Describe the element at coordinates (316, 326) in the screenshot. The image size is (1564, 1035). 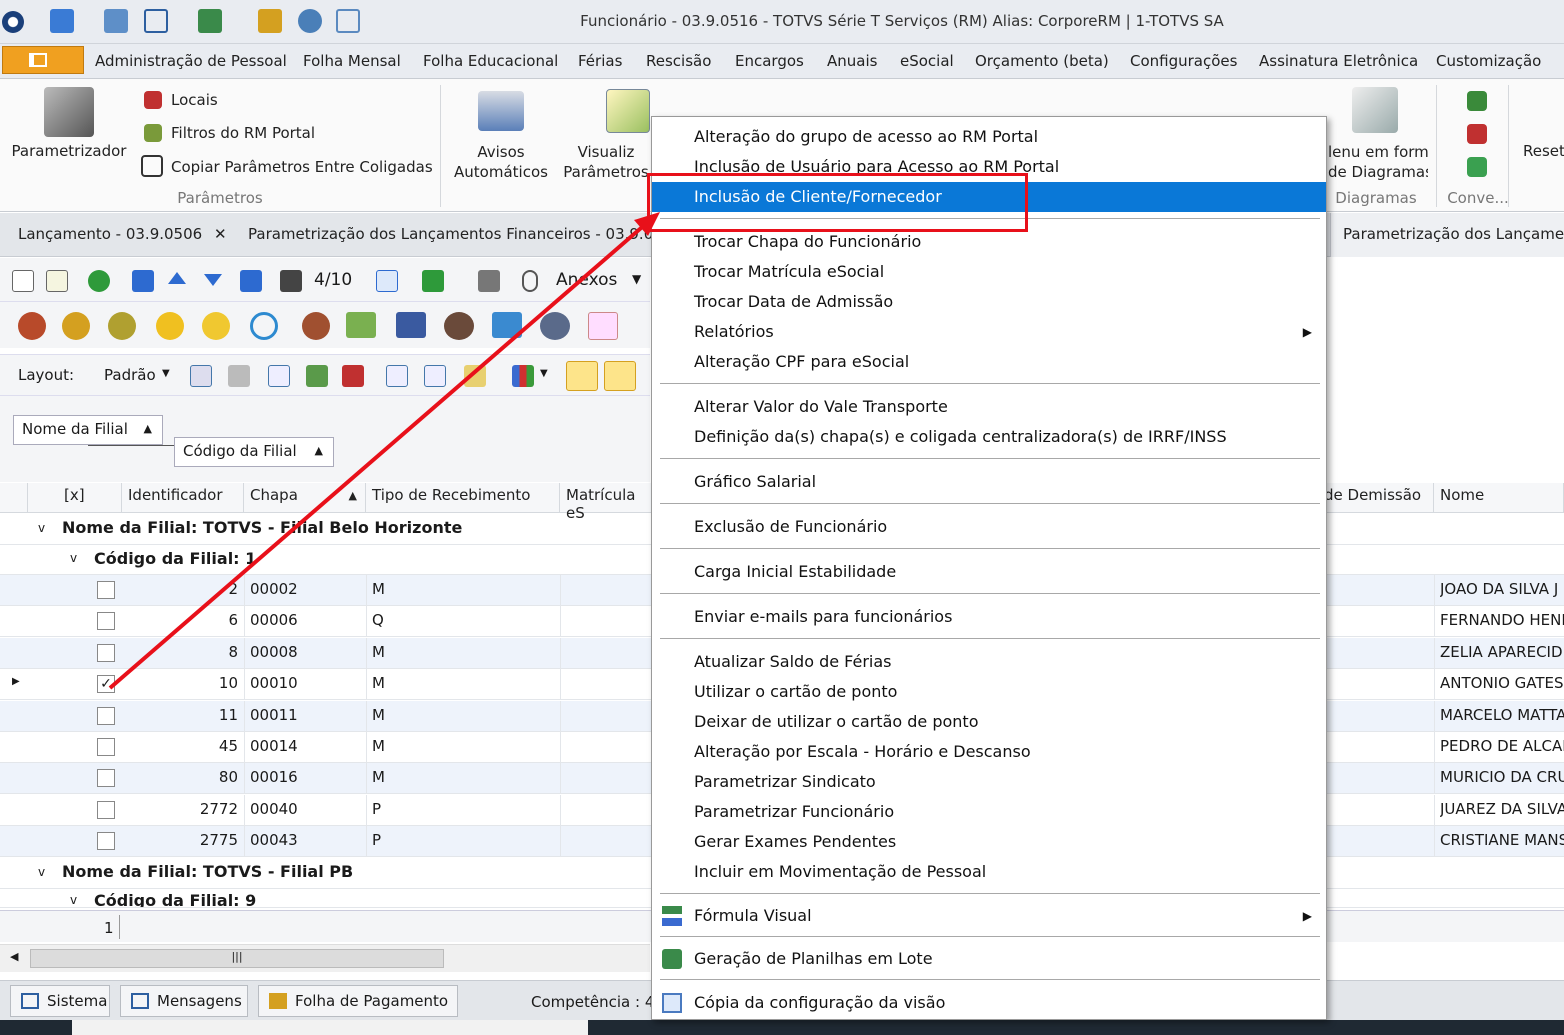
I see `person-remove-icon` at that location.